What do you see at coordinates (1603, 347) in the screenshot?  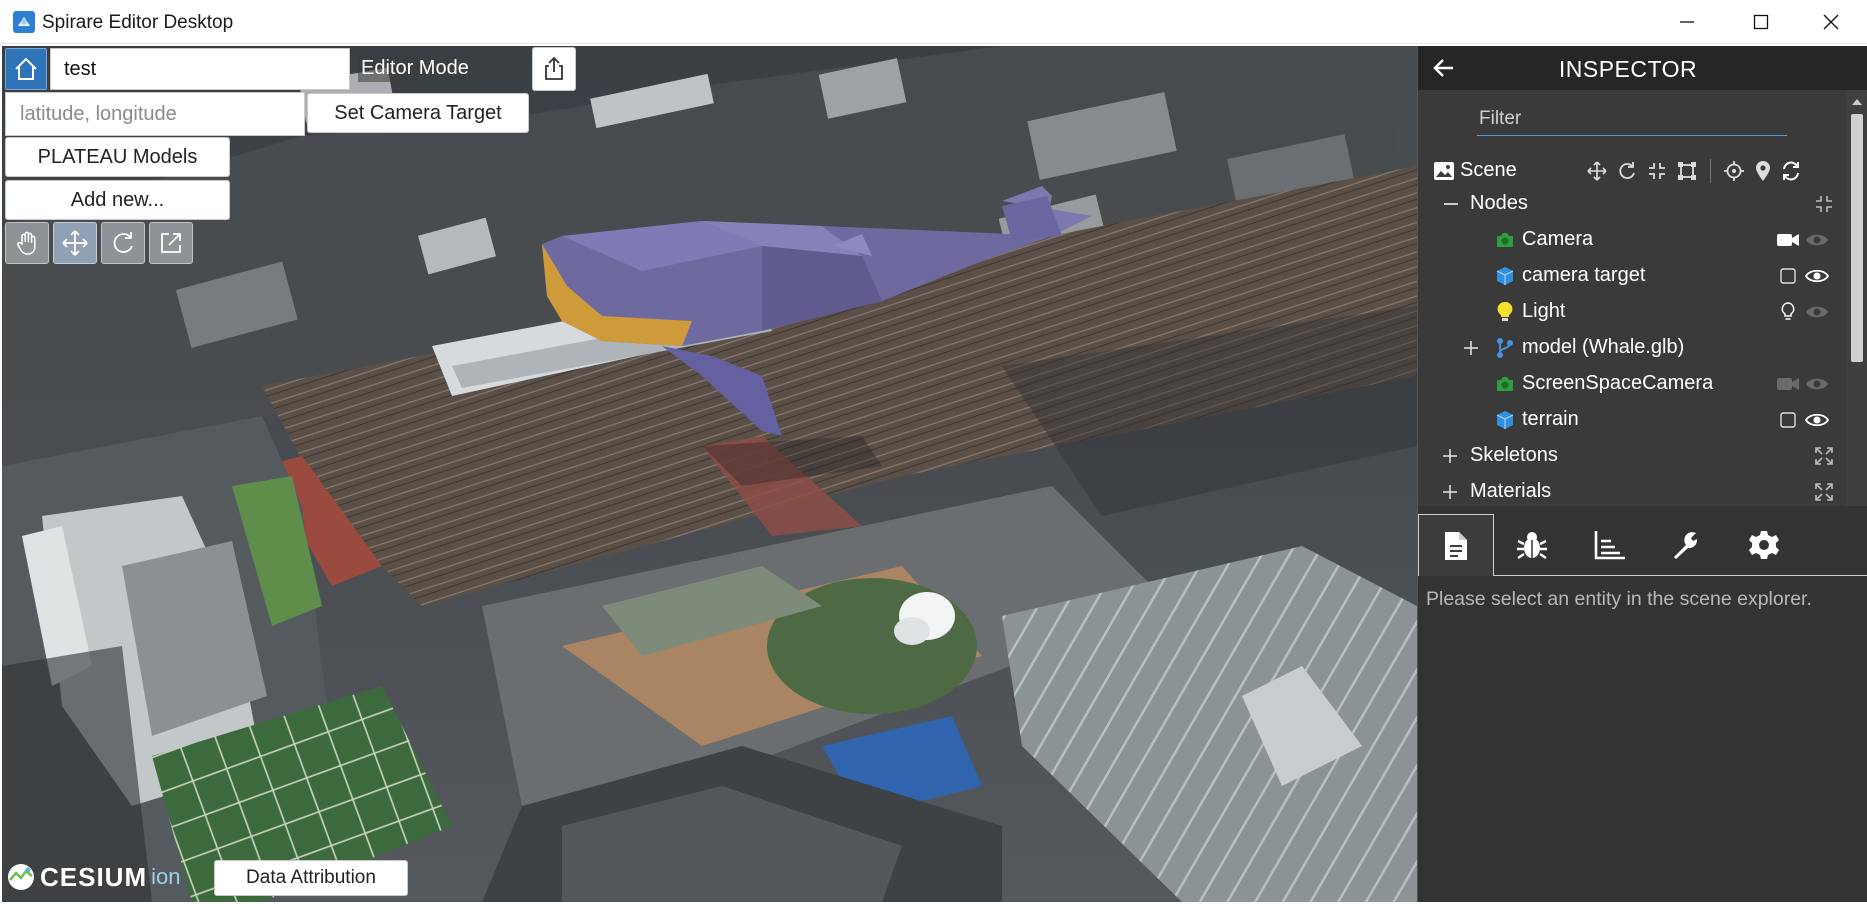 I see `node-label: model (Whale.glb)` at bounding box center [1603, 347].